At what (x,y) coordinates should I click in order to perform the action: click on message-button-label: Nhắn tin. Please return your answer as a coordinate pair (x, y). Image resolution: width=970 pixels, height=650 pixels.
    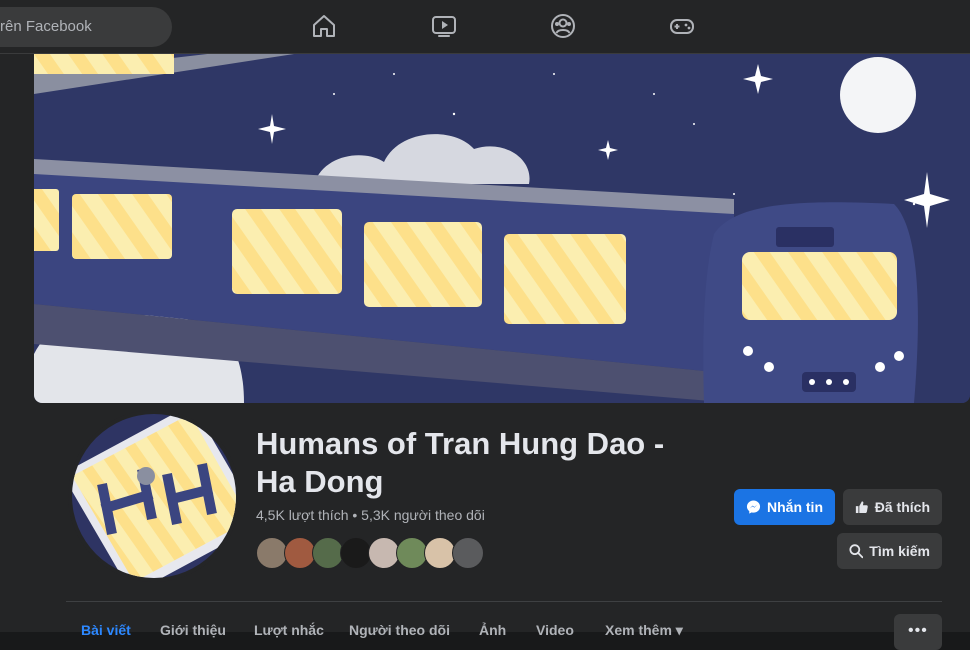
    Looking at the image, I should click on (795, 507).